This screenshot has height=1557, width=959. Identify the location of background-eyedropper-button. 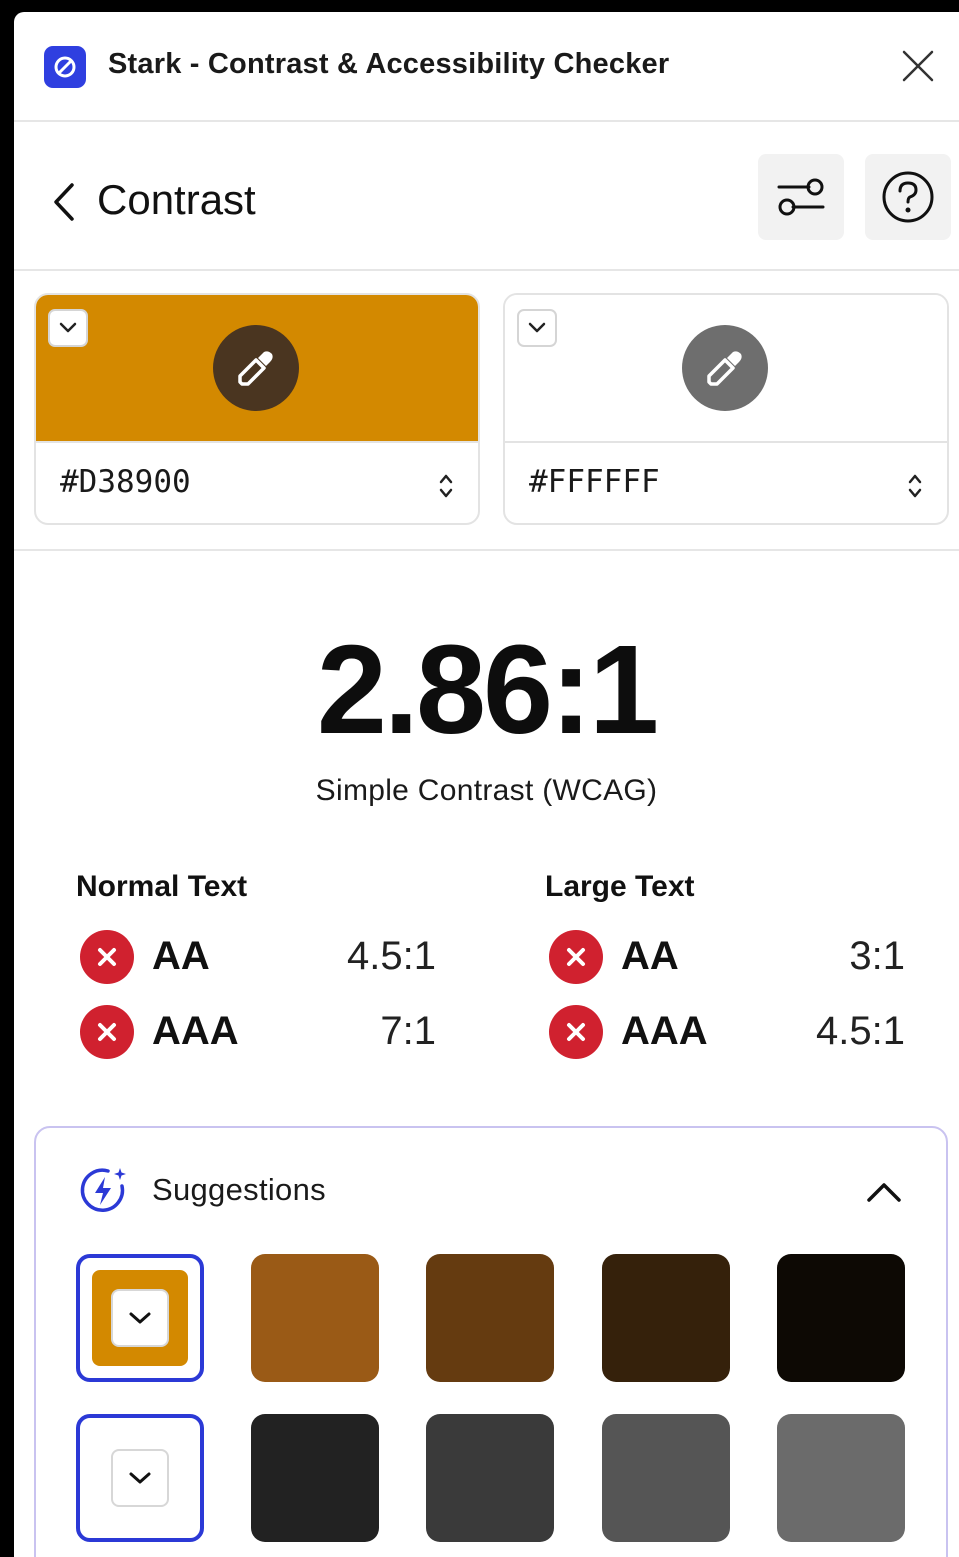
(725, 368).